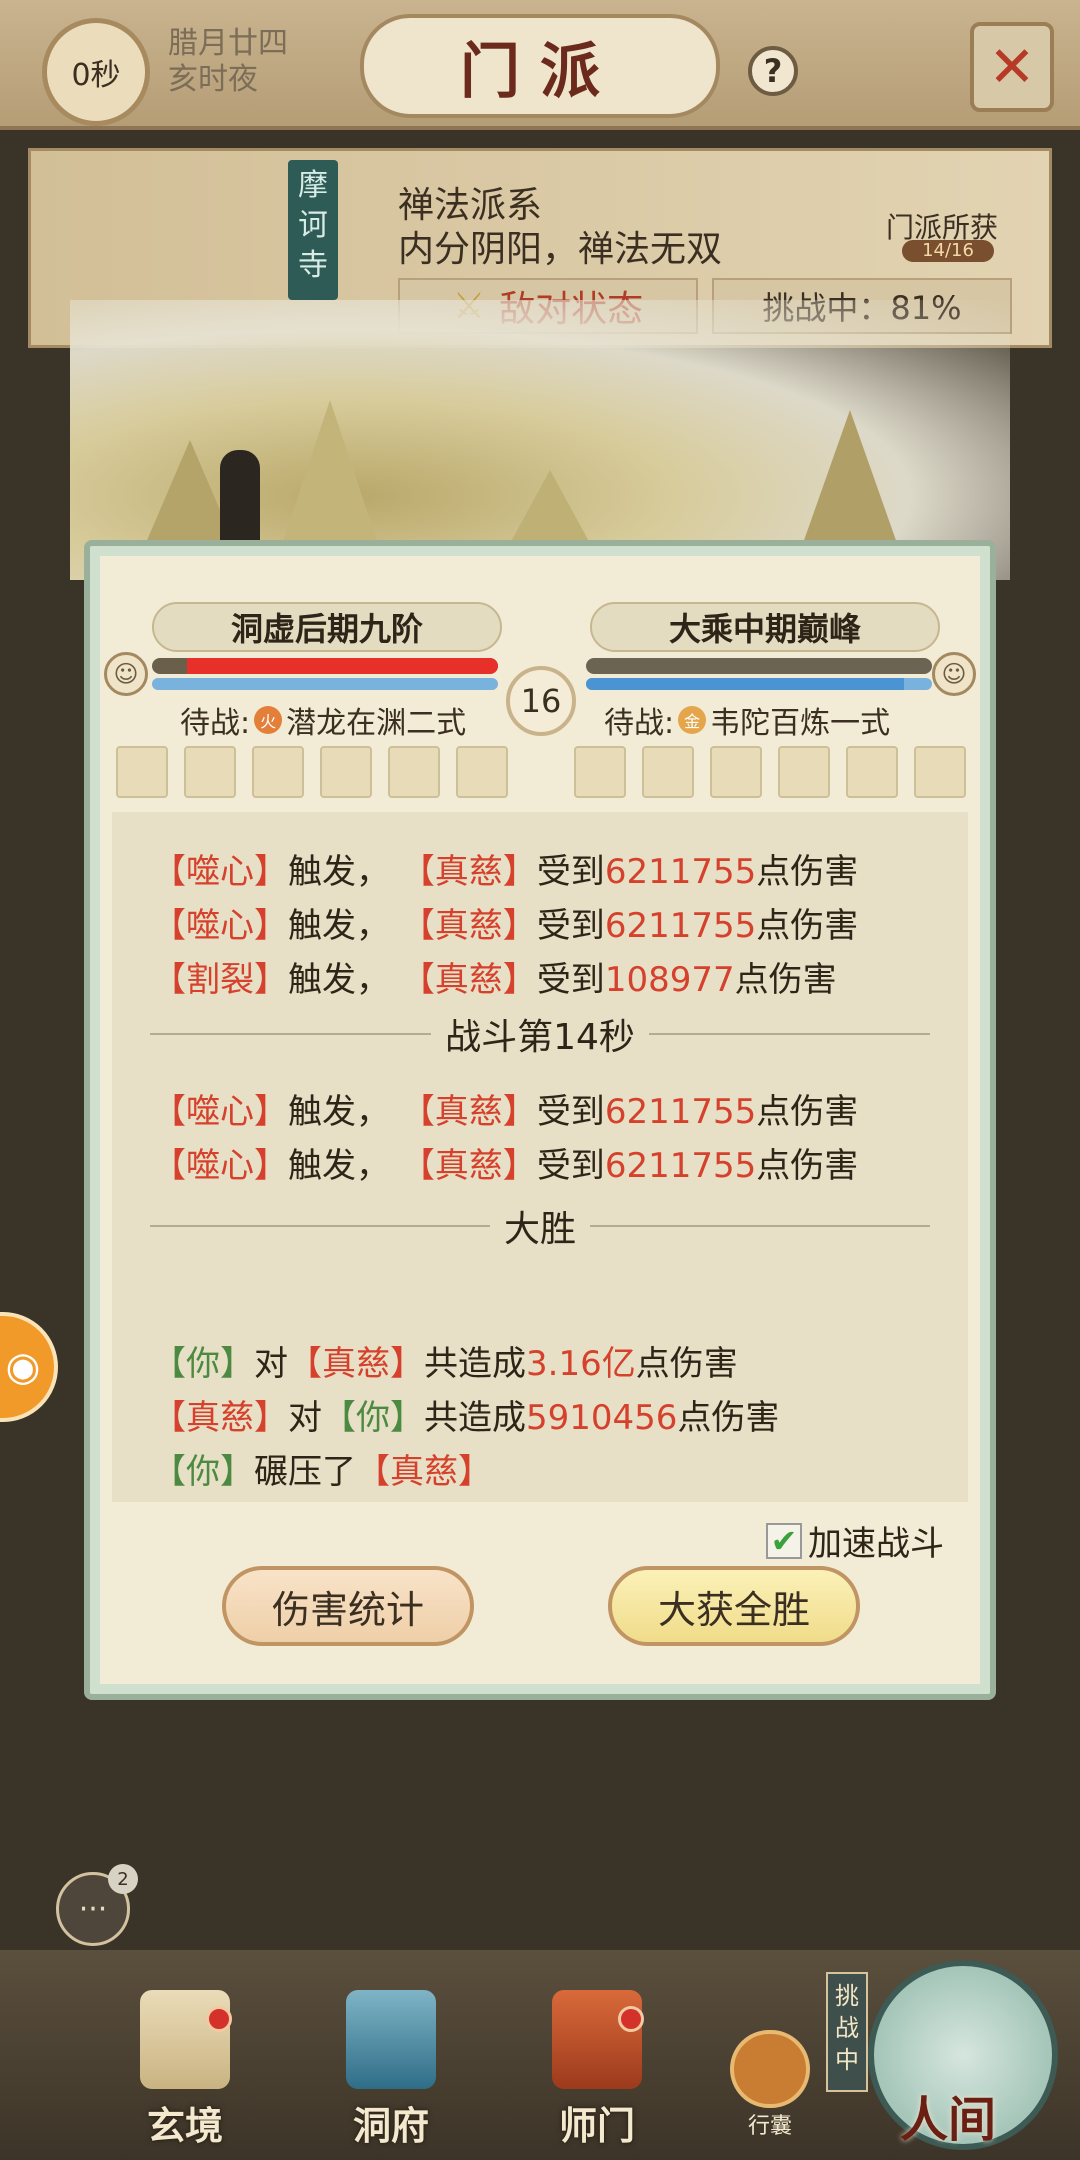 This screenshot has width=1080, height=2160. What do you see at coordinates (773, 71) in the screenshot?
I see `help-icon: ?` at bounding box center [773, 71].